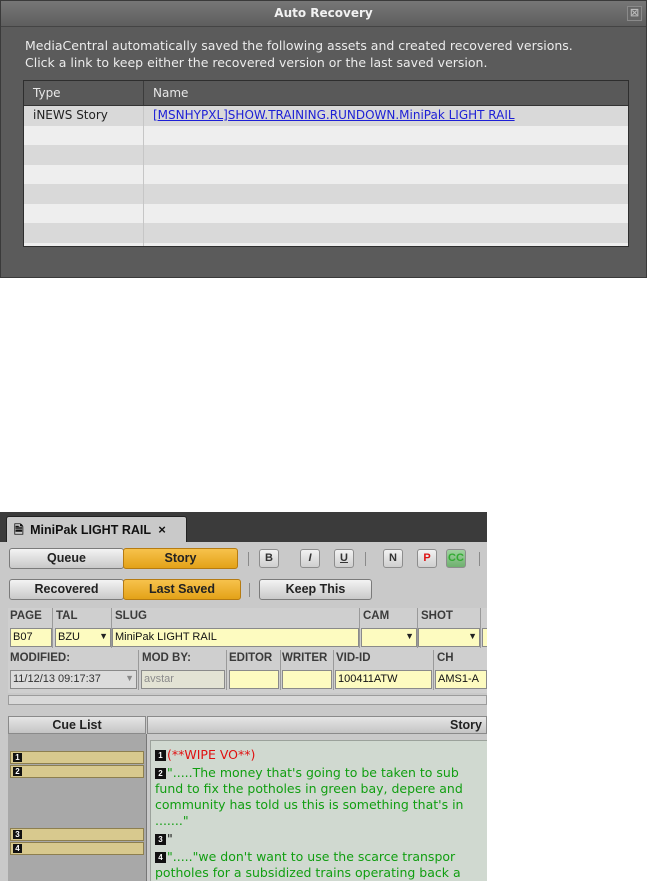 This screenshot has height=881, width=649. I want to click on story-line: .......", so click(172, 820).